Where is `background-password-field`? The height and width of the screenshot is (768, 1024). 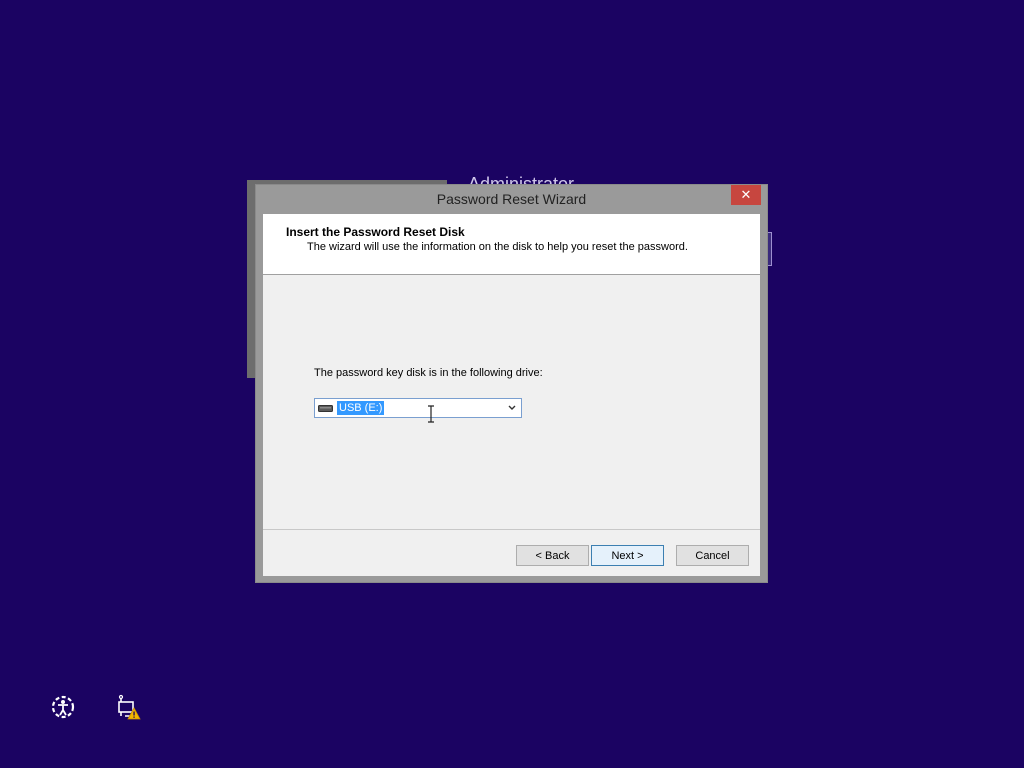
background-password-field is located at coordinates (770, 249).